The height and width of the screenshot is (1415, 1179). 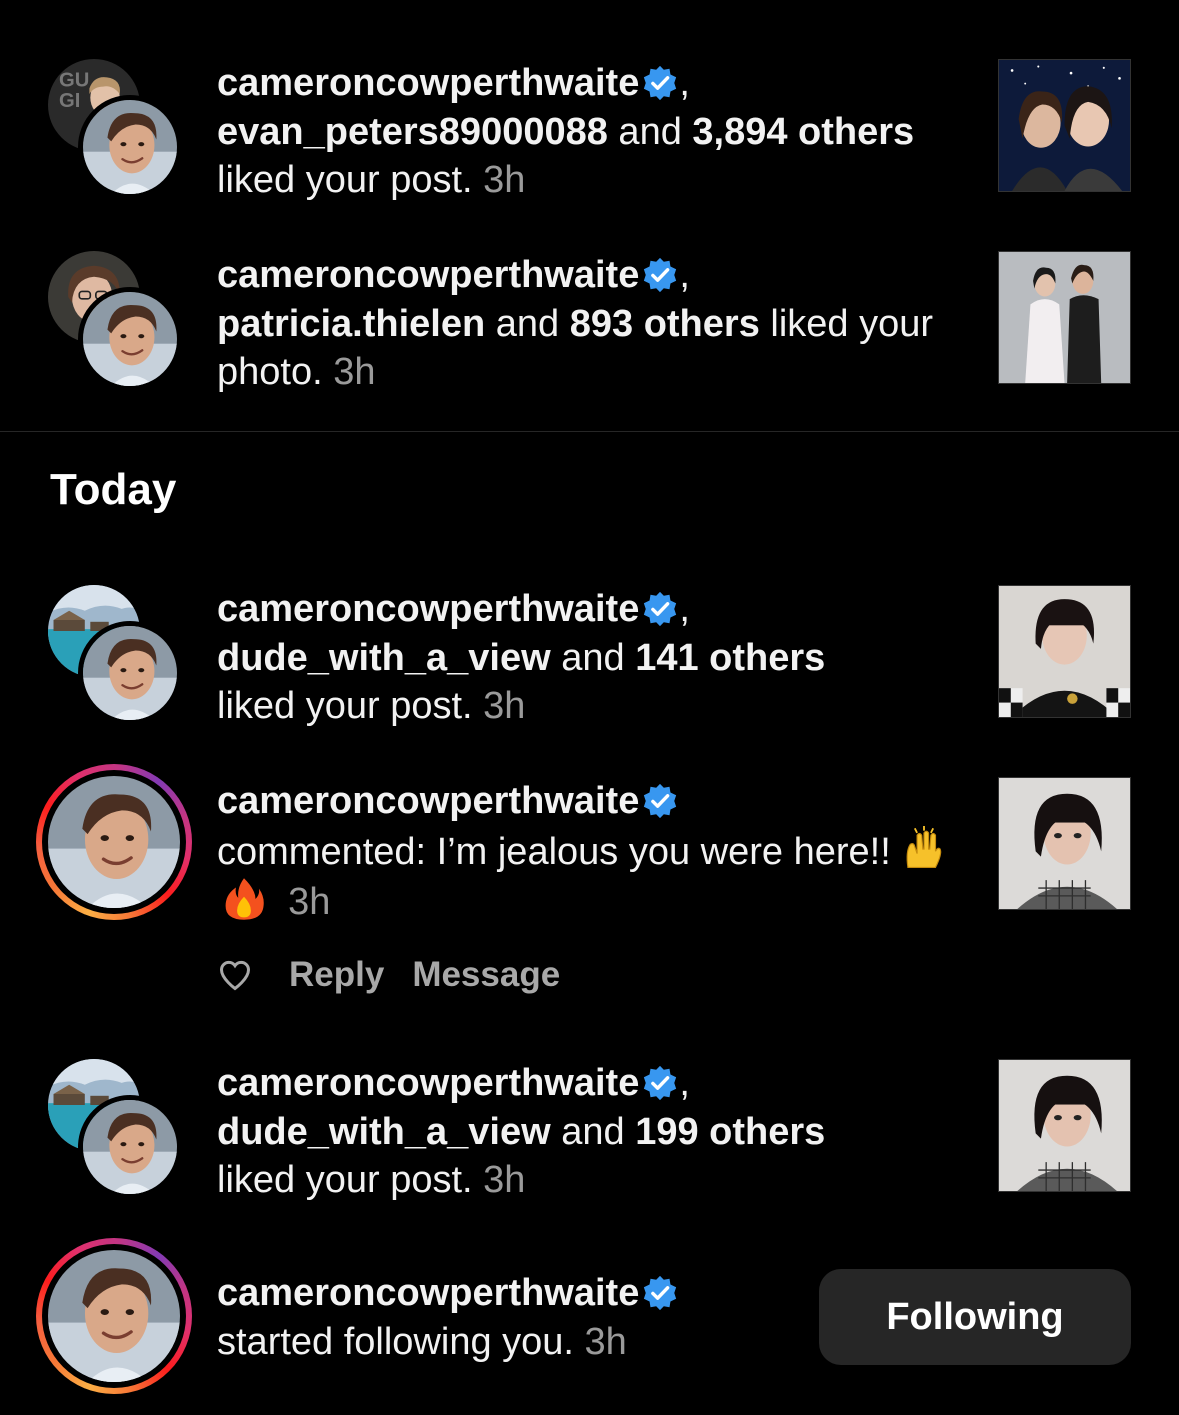 What do you see at coordinates (803, 132) in the screenshot?
I see `others-count: 3,894 others` at bounding box center [803, 132].